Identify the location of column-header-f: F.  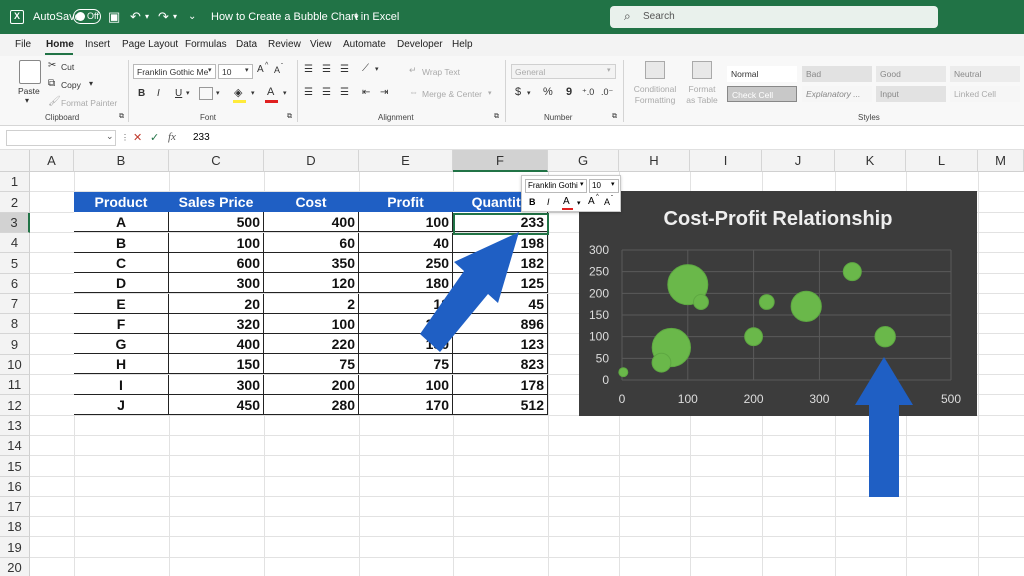
(500, 161).